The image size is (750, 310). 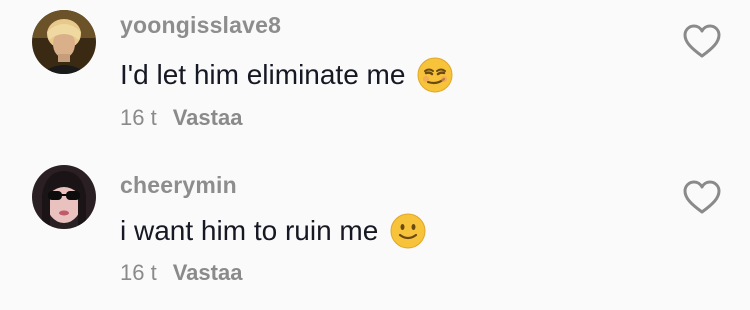 I want to click on comment-text: I'd let him eliminate me, so click(x=263, y=74).